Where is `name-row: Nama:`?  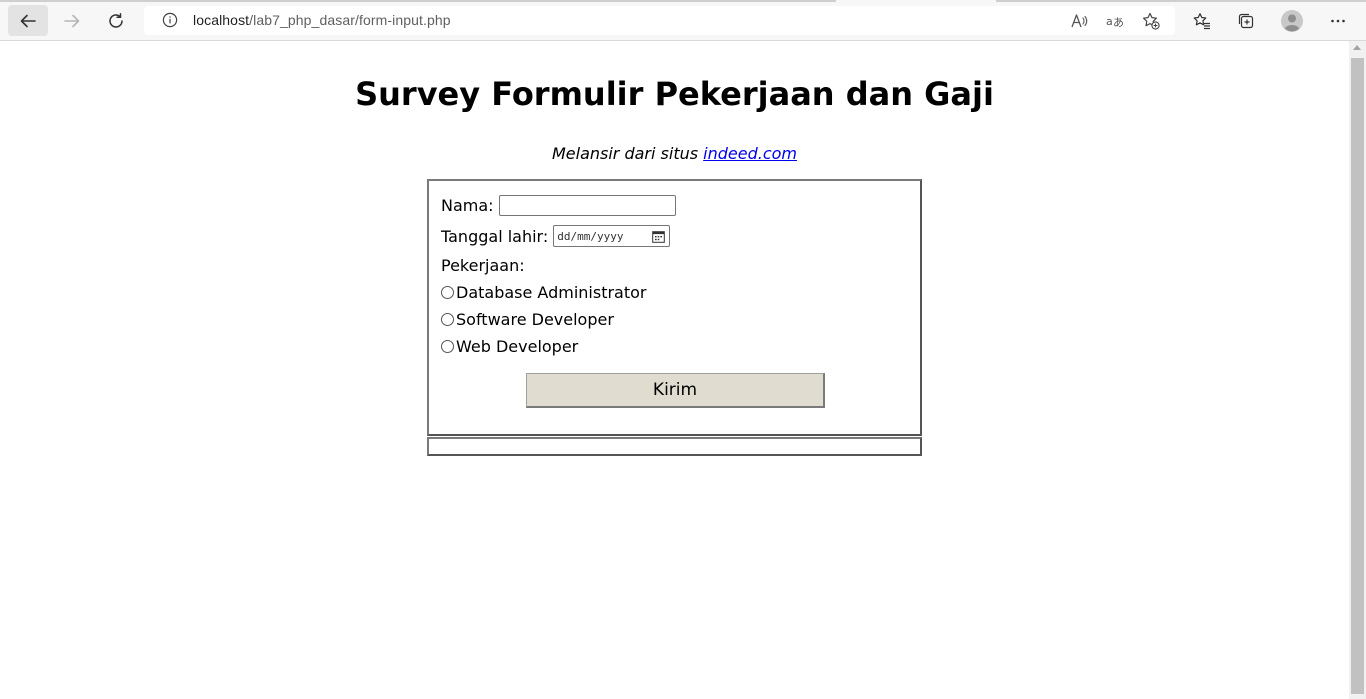 name-row: Nama: is located at coordinates (558, 205).